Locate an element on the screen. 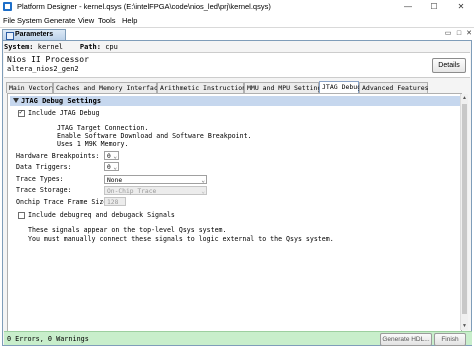 The image size is (474, 346). component-id: altera_nios2_gen2 is located at coordinates (43, 69).